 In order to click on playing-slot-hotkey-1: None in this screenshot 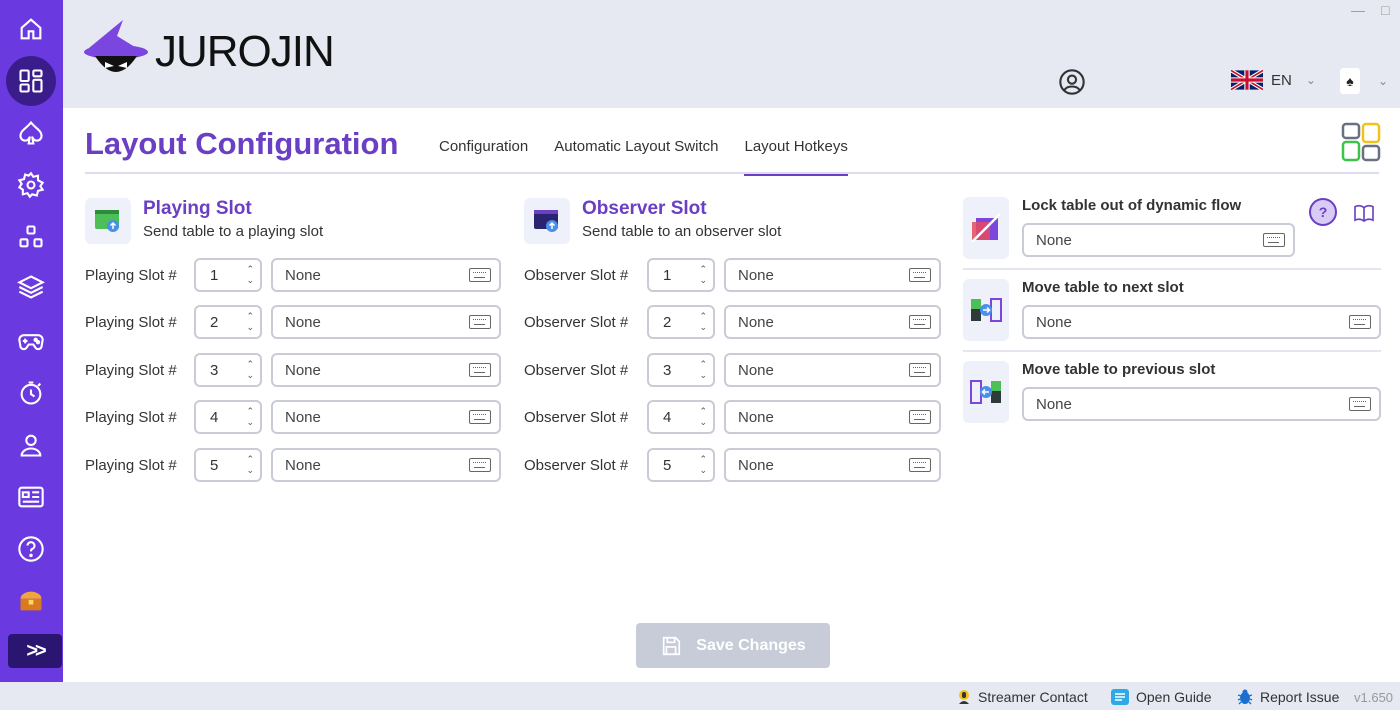, I will do `click(386, 275)`.